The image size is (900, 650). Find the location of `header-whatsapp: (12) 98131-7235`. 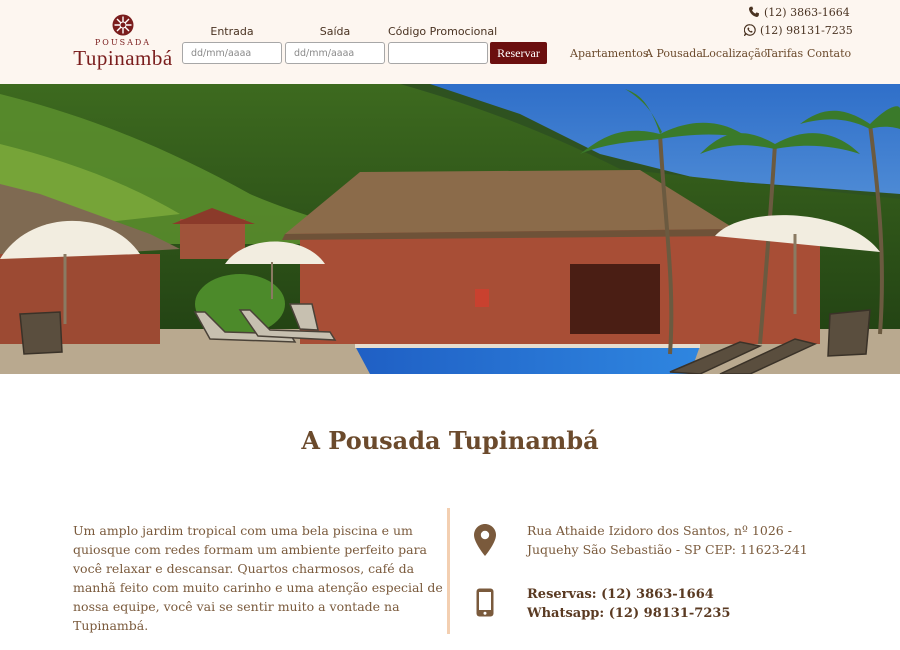

header-whatsapp: (12) 98131-7235 is located at coordinates (798, 30).